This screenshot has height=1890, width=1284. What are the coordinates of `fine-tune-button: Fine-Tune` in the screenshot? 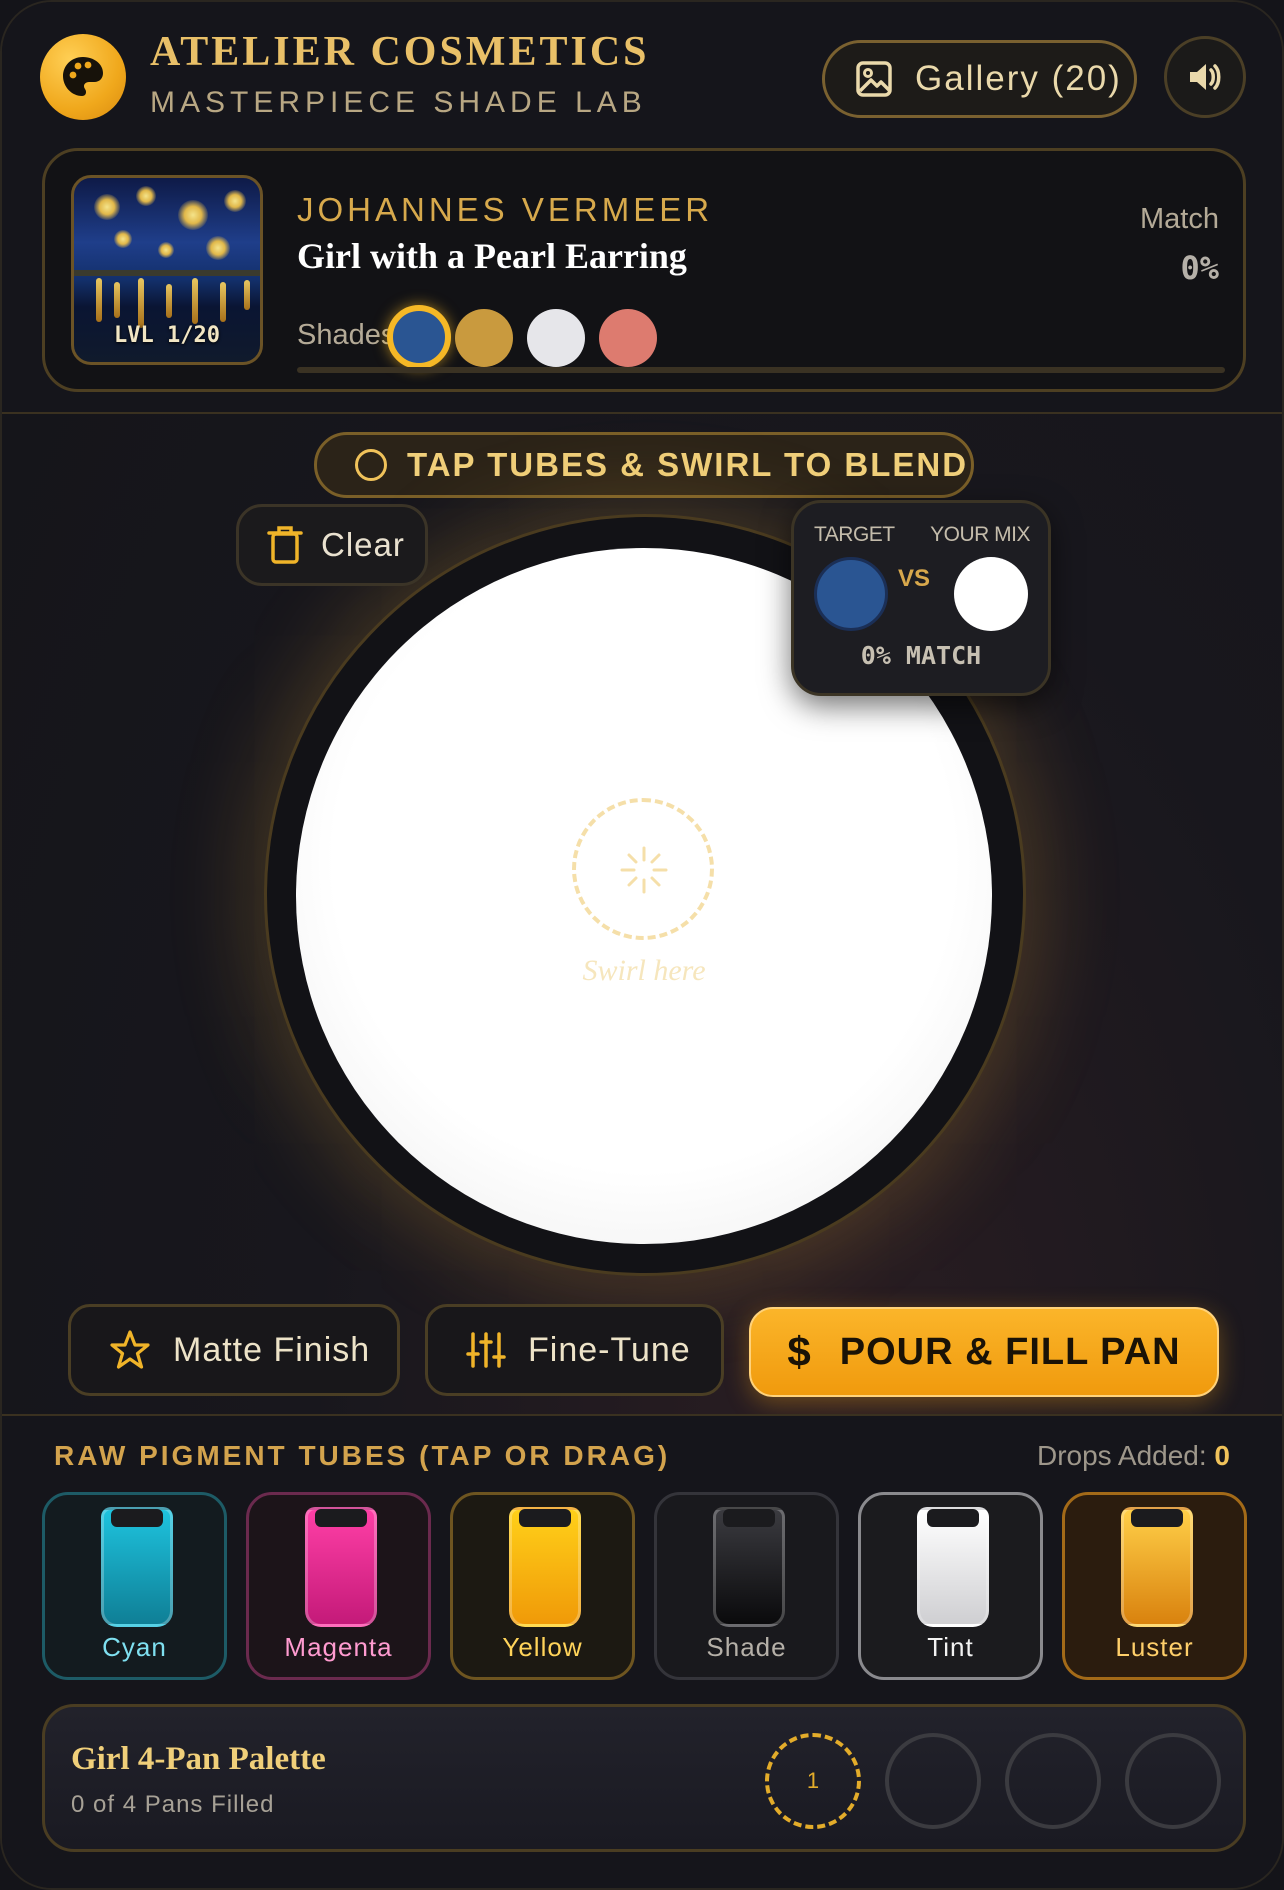 It's located at (574, 1350).